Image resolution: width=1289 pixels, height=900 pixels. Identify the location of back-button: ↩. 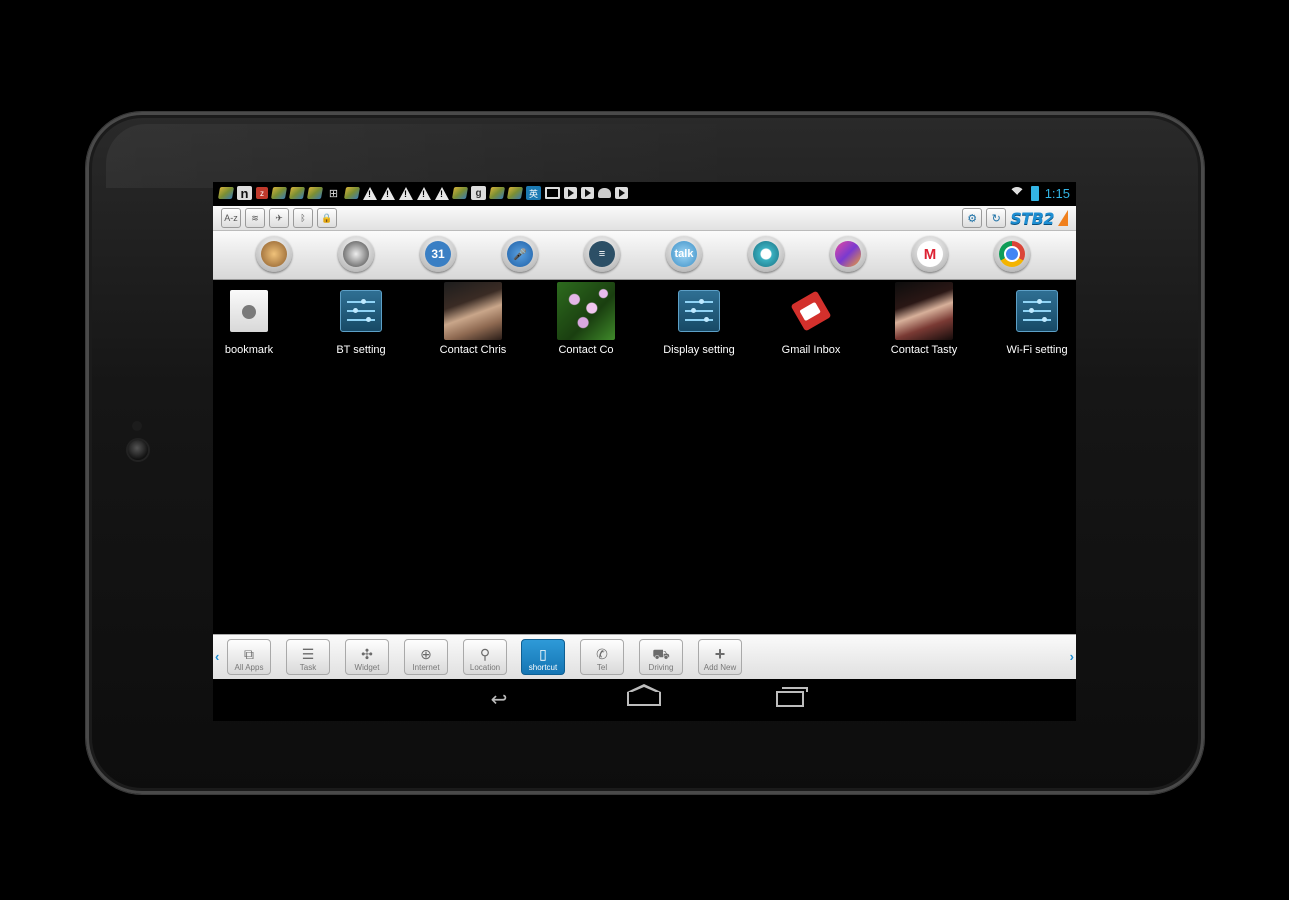
(499, 699).